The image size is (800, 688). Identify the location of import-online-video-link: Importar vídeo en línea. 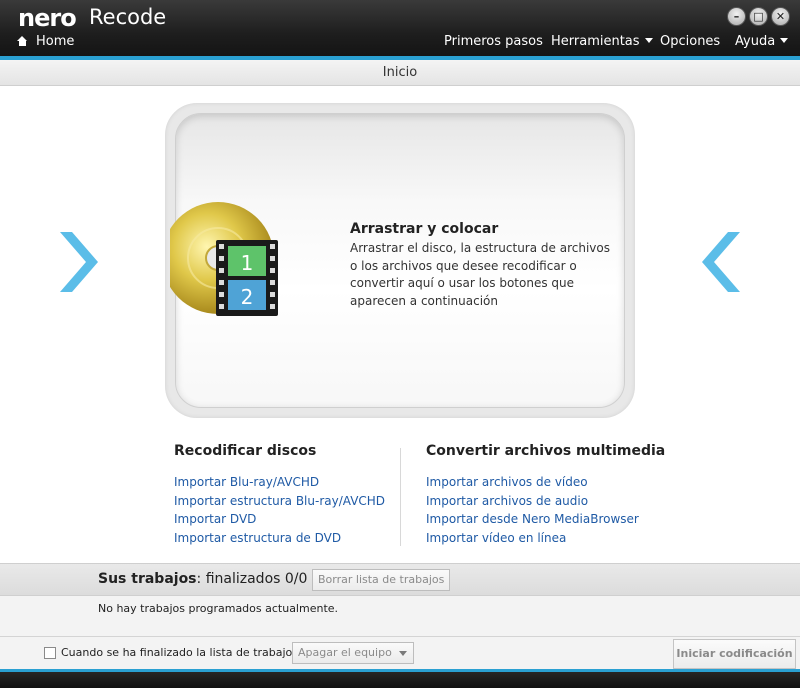
(545, 538).